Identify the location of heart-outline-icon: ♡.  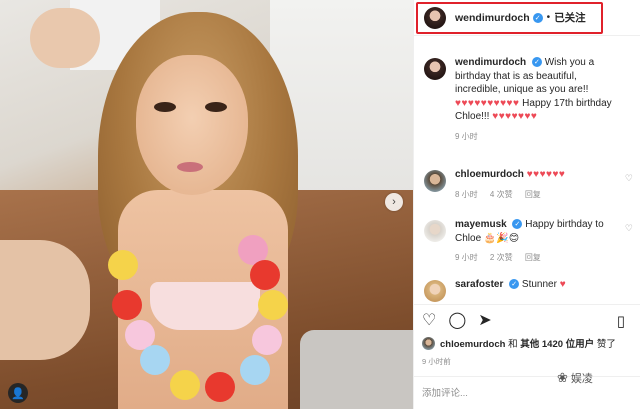
(429, 321).